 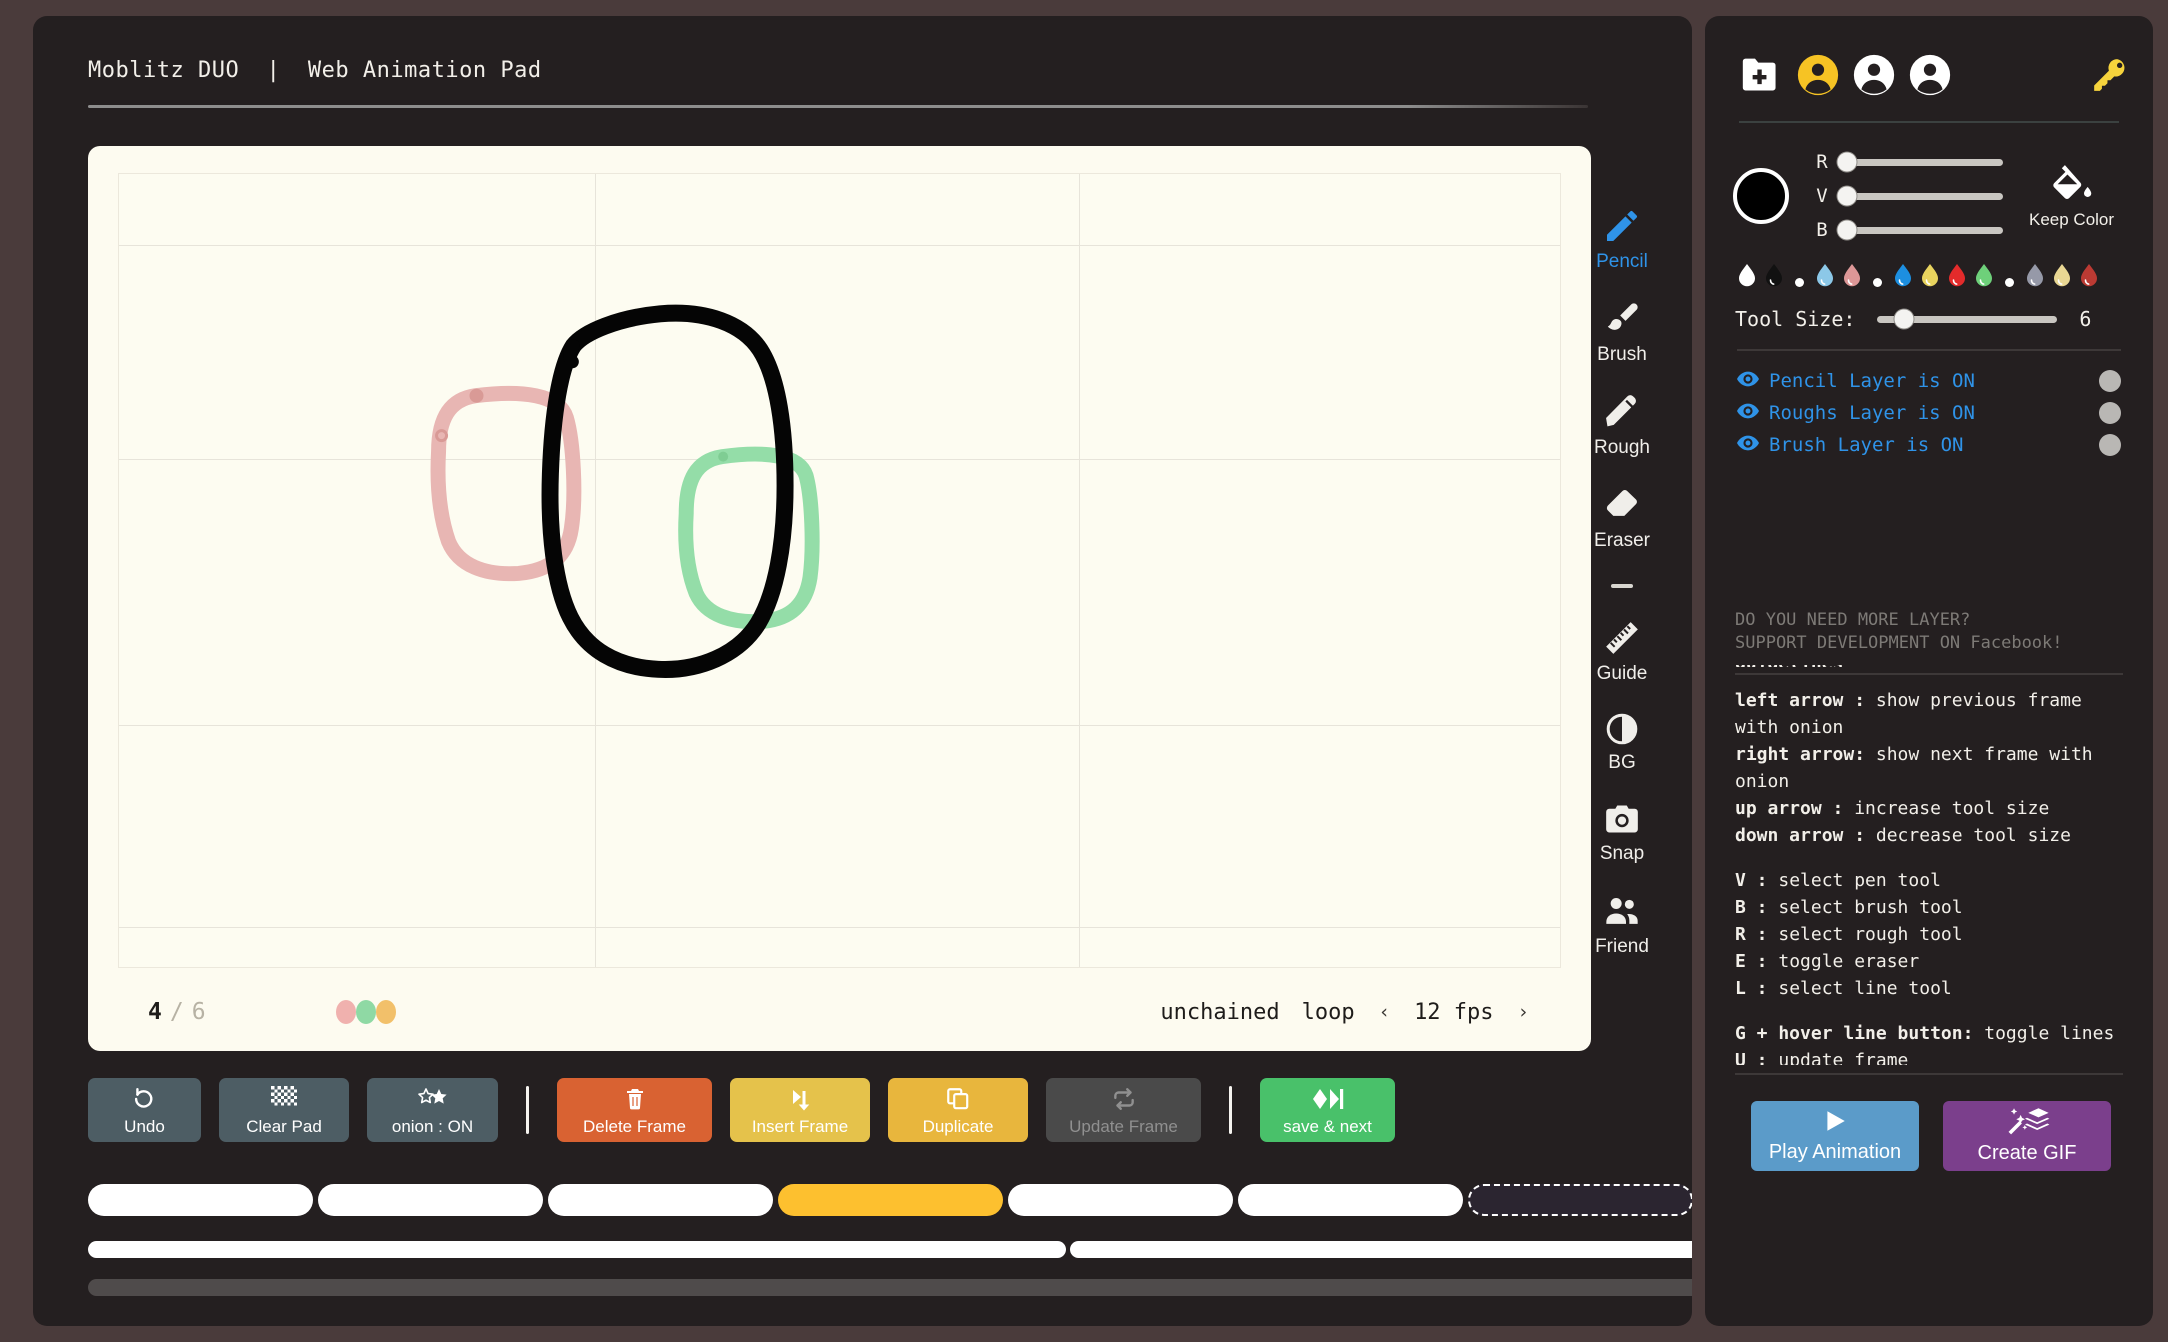 What do you see at coordinates (1929, 381) in the screenshot?
I see `layer-toggle-pencil: Pencil Layer is ON` at bounding box center [1929, 381].